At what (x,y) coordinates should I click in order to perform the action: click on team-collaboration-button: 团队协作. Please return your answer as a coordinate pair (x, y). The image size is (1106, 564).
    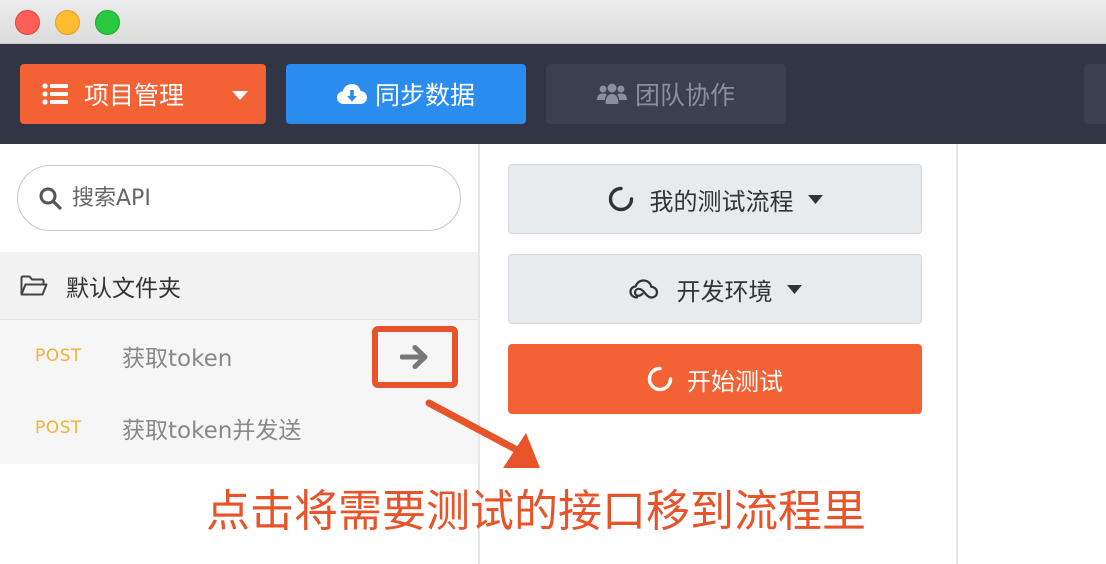
    Looking at the image, I should click on (666, 94).